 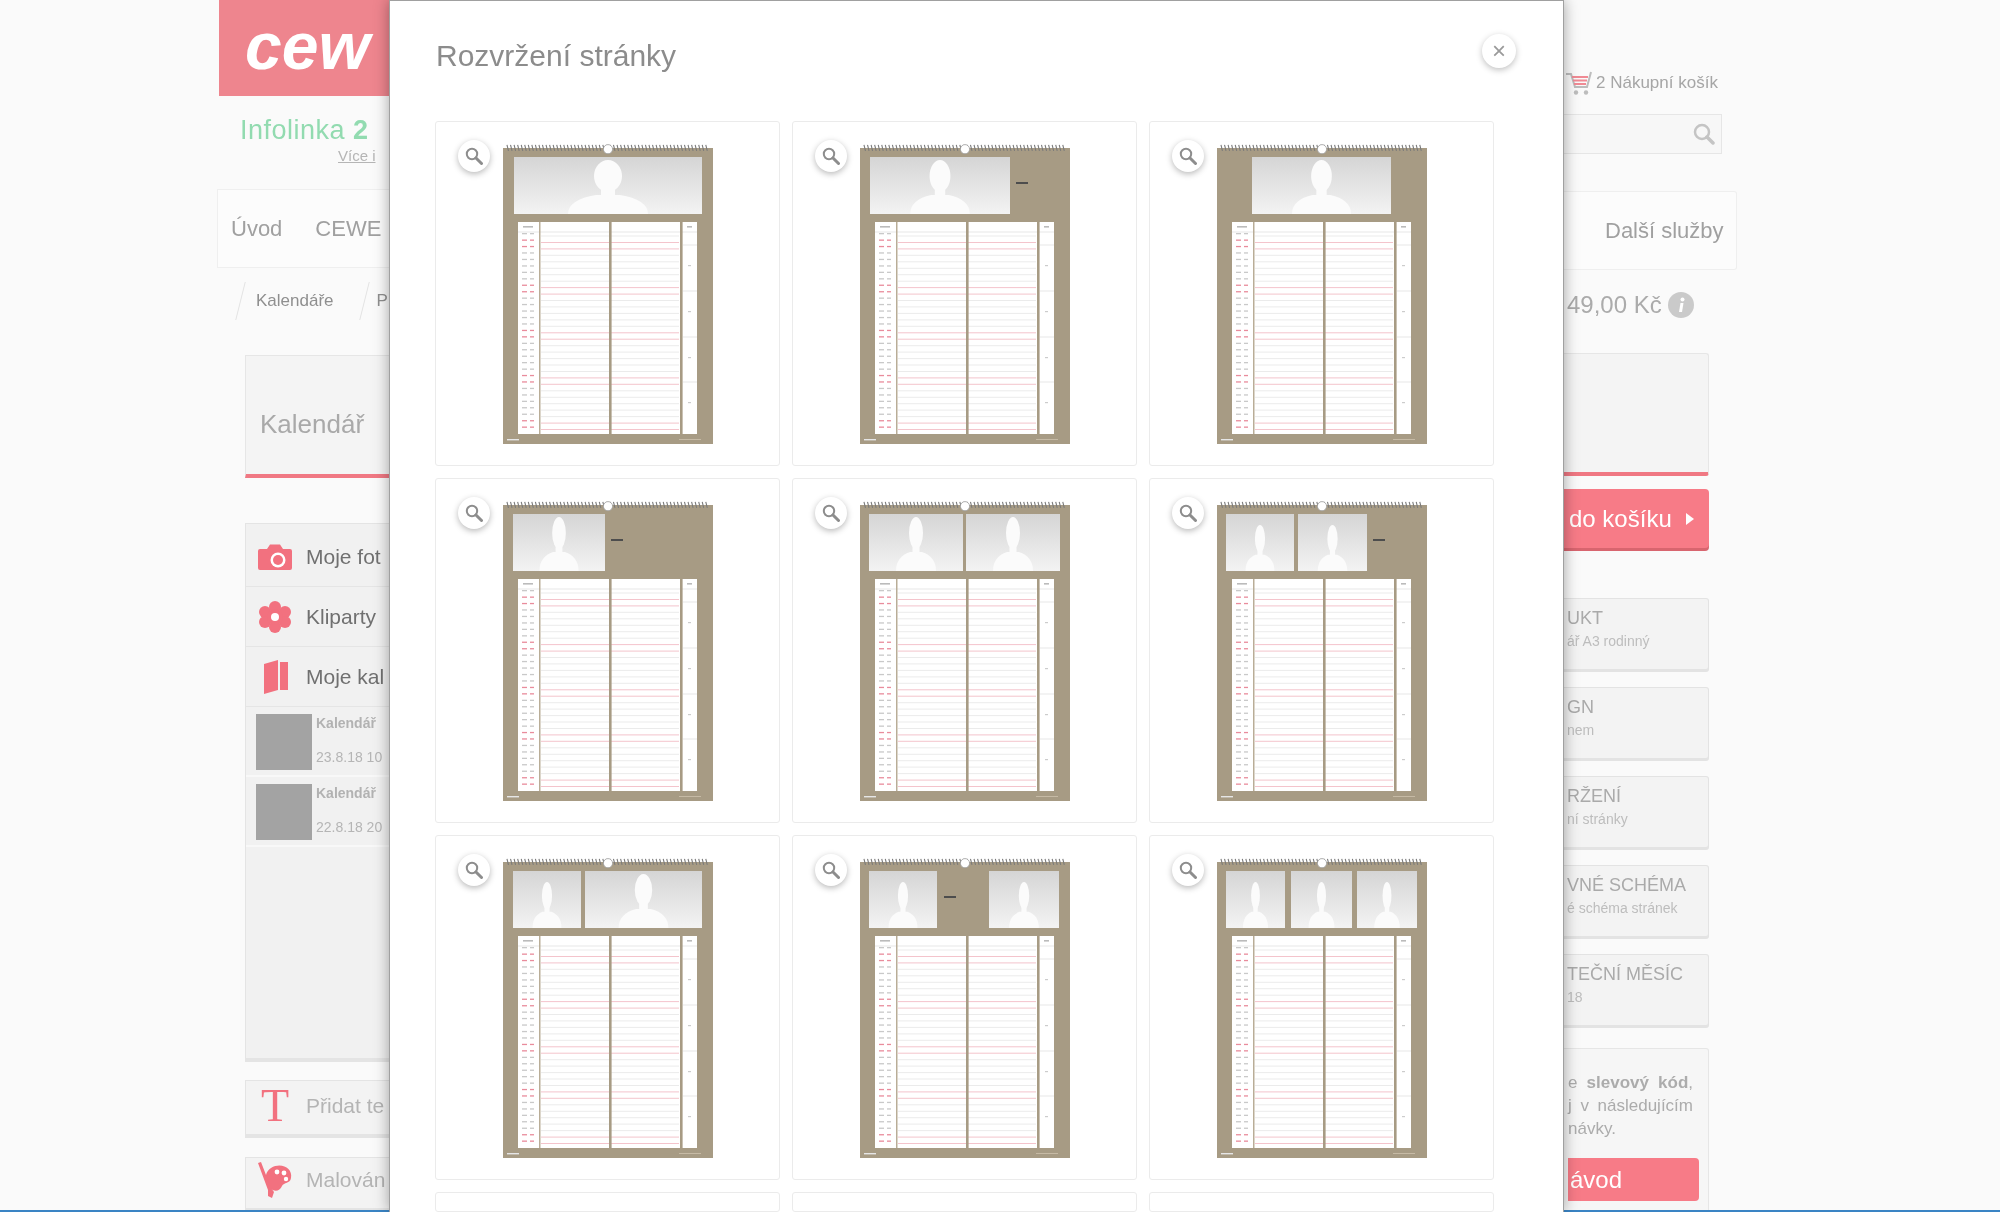 I want to click on search-icon, so click(x=1704, y=134).